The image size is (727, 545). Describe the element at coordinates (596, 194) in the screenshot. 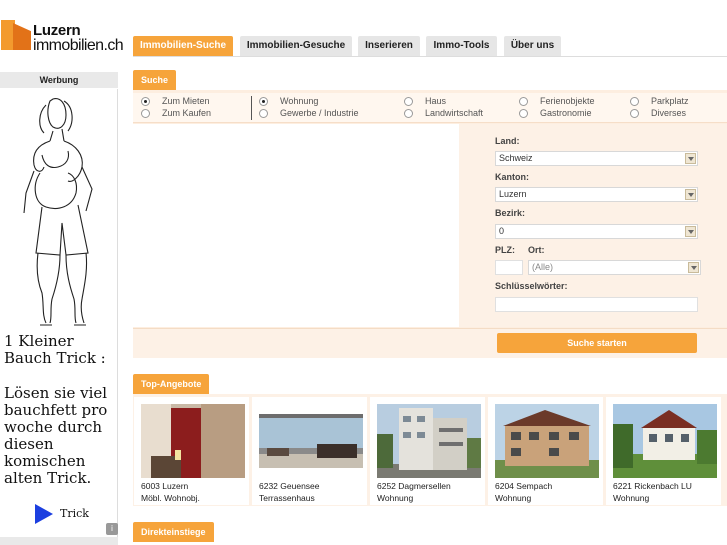

I see `kanton-select: Luzern` at that location.